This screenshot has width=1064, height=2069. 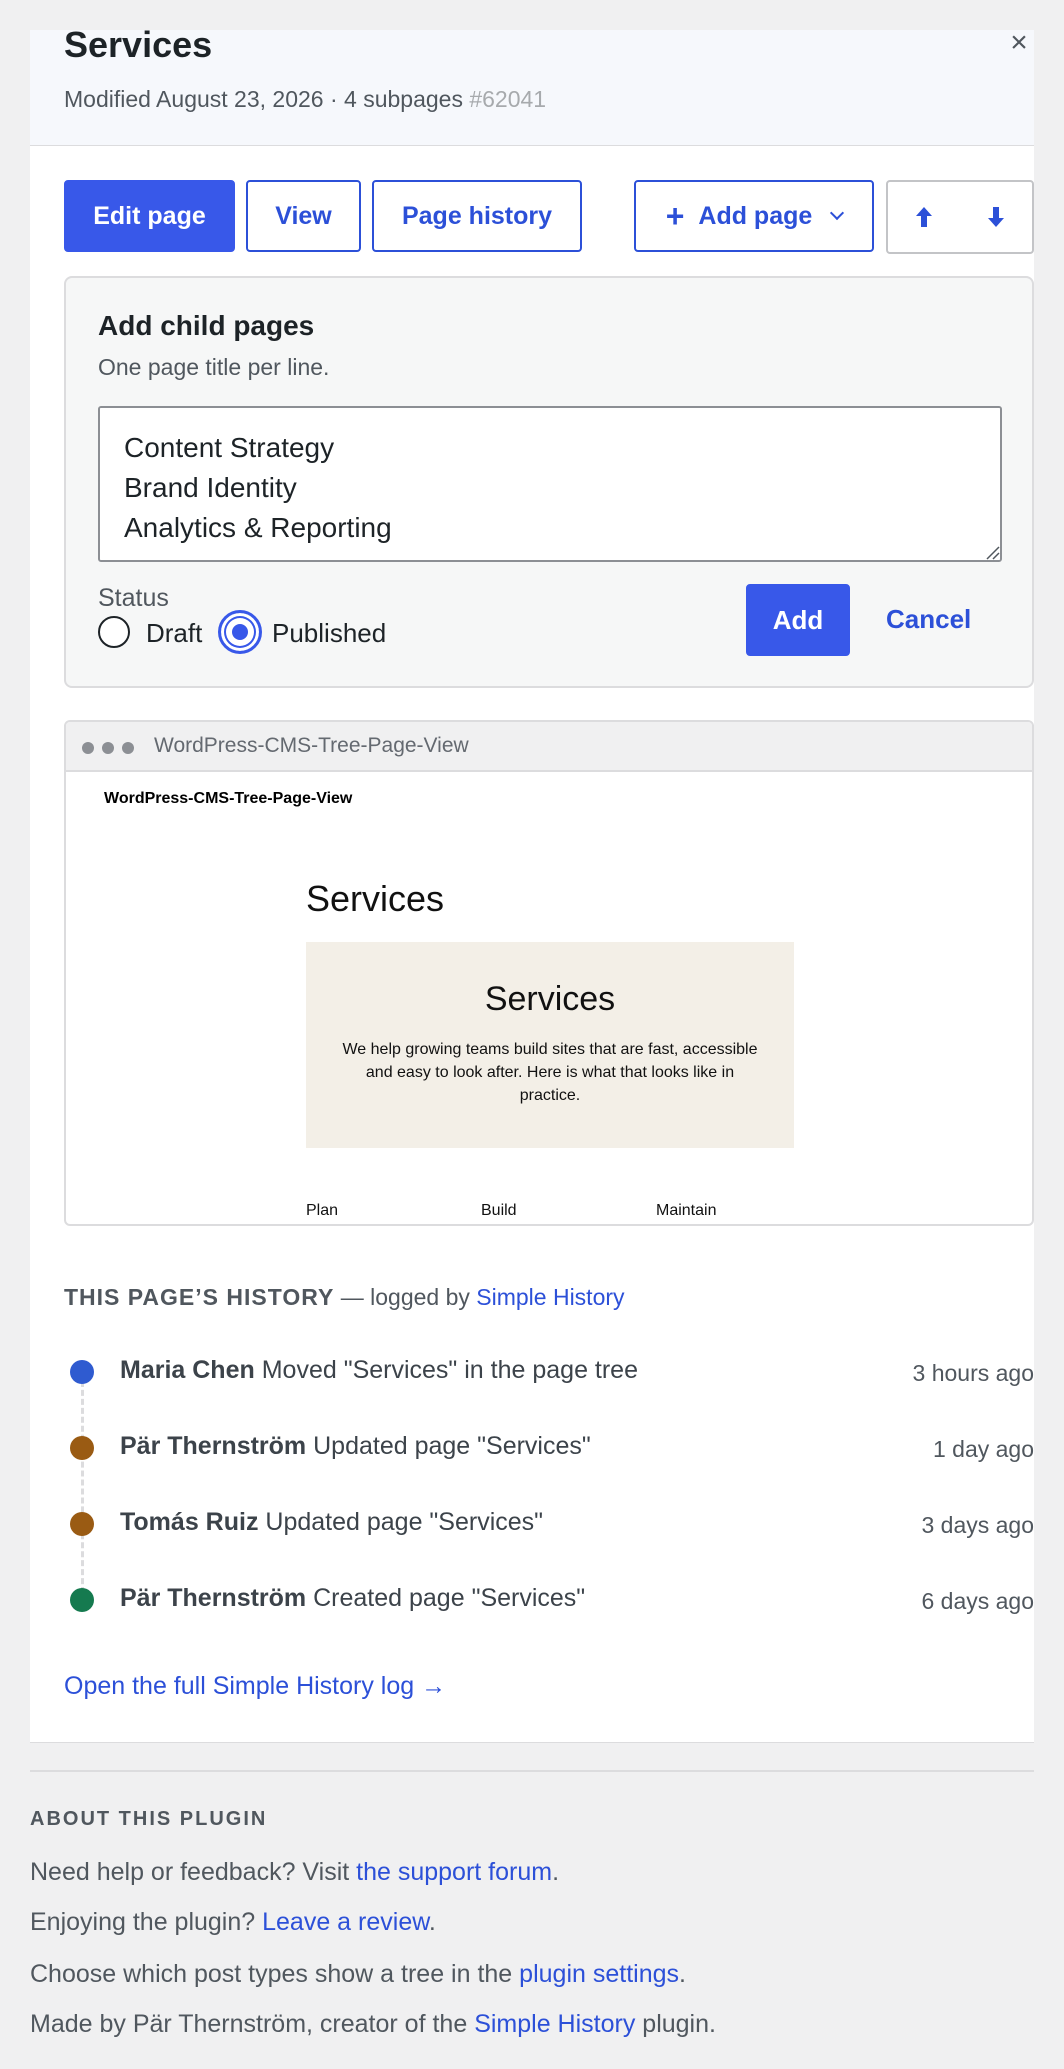 I want to click on arrow-down-icon, so click(x=996, y=217).